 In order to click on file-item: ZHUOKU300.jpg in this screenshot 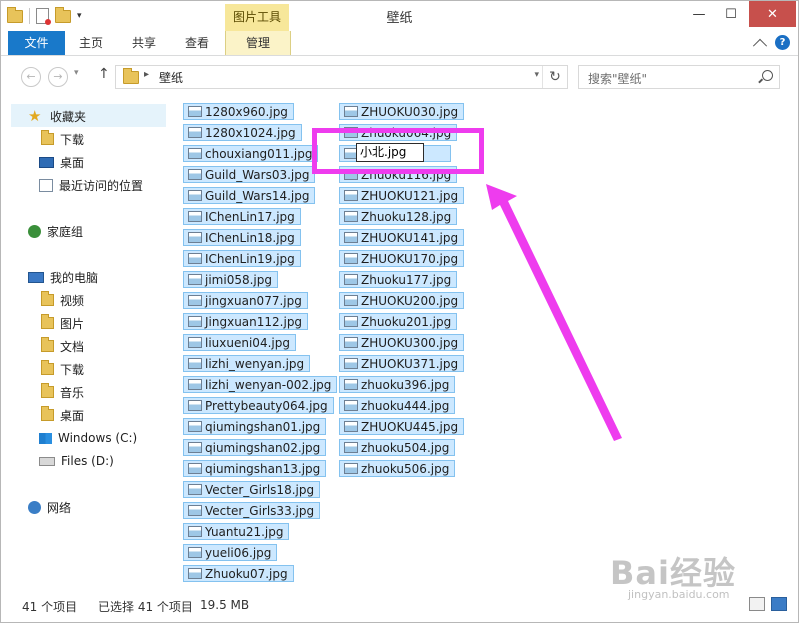, I will do `click(402, 342)`.